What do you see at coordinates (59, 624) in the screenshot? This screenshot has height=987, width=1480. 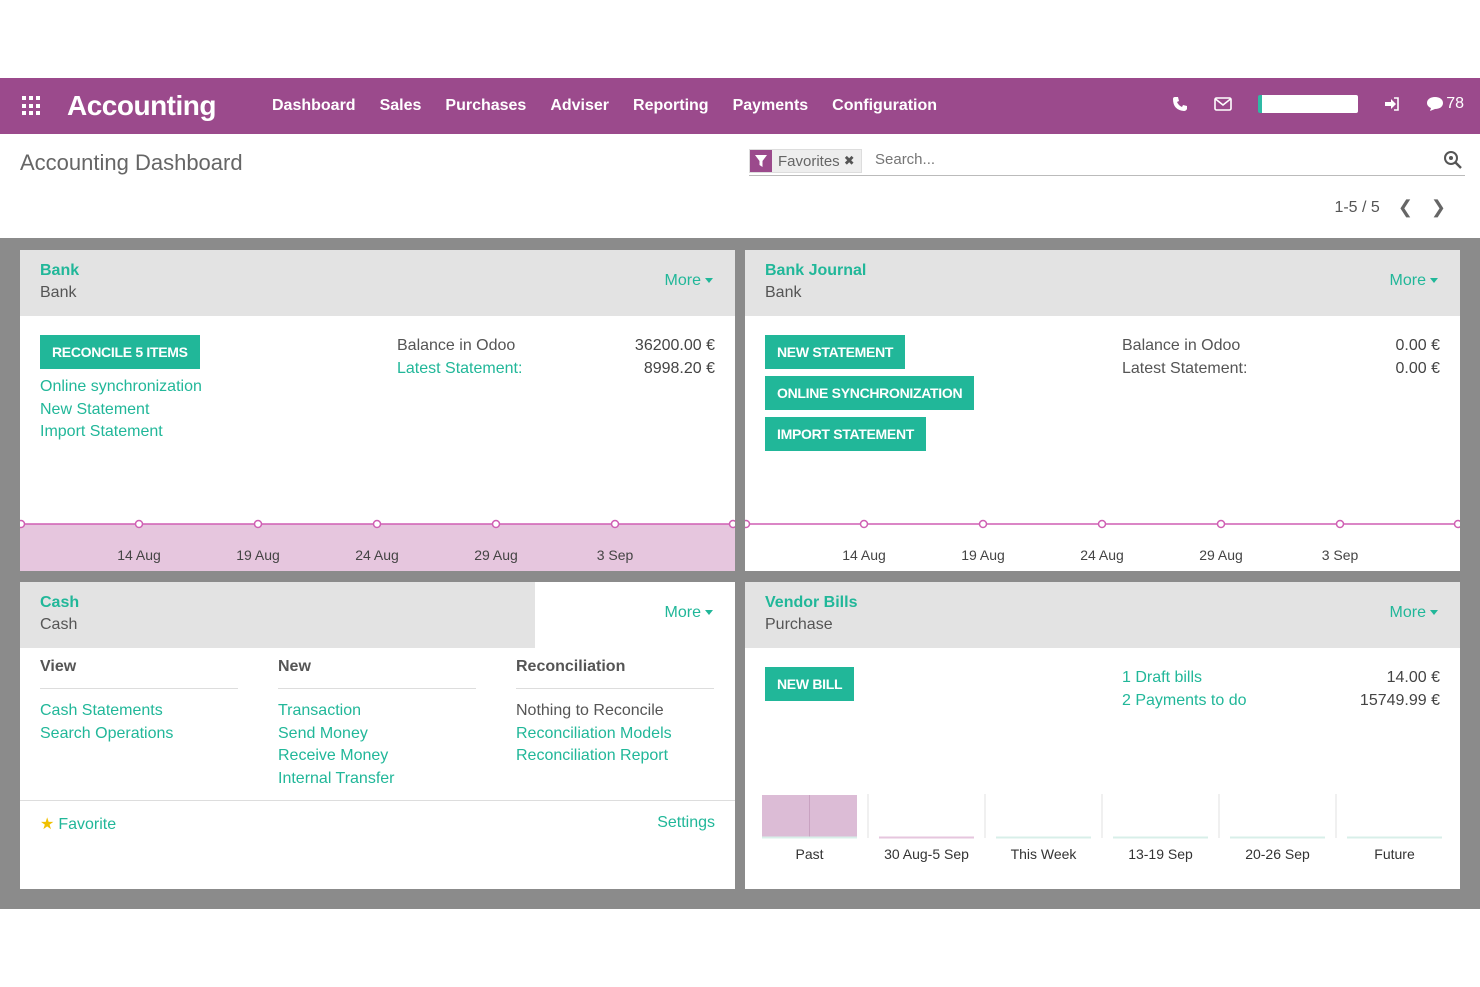 I see `card-subtitle: Cash` at bounding box center [59, 624].